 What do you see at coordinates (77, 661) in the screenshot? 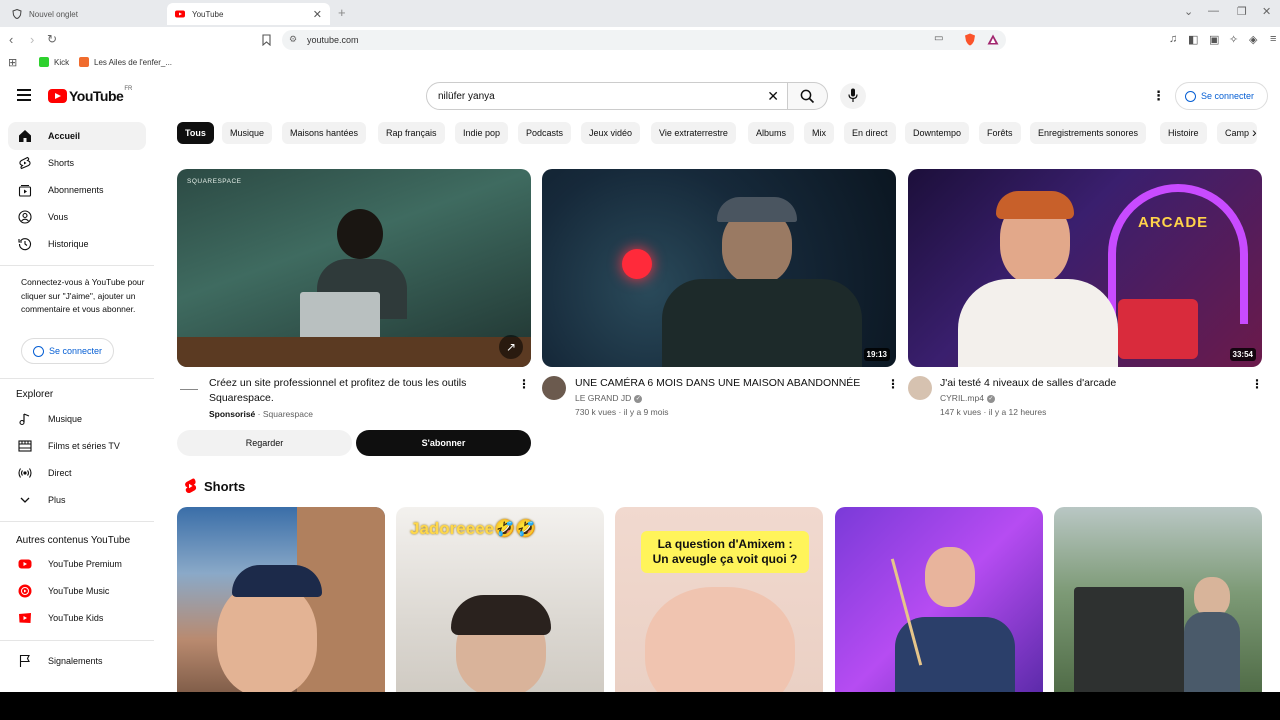
I see `sidebar-item-report: Signalements` at bounding box center [77, 661].